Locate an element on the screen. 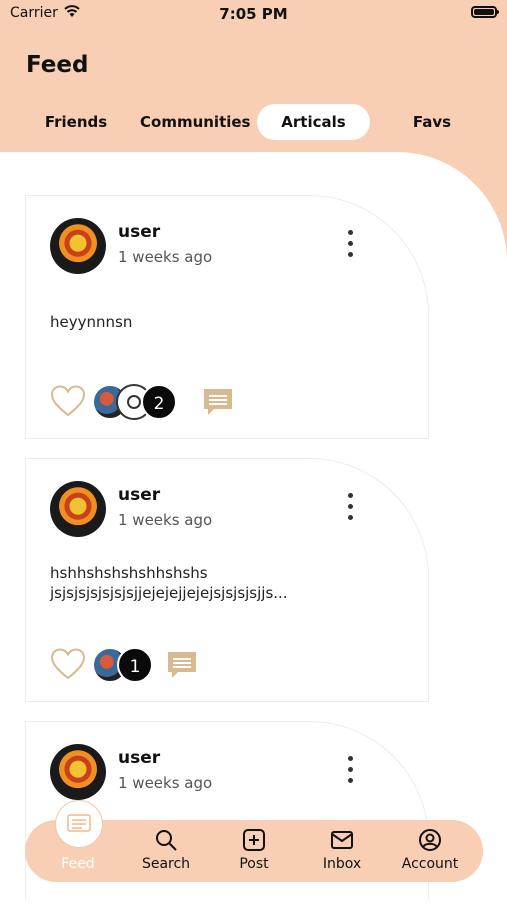 The height and width of the screenshot is (912, 507). nav-account: Account is located at coordinates (430, 850).